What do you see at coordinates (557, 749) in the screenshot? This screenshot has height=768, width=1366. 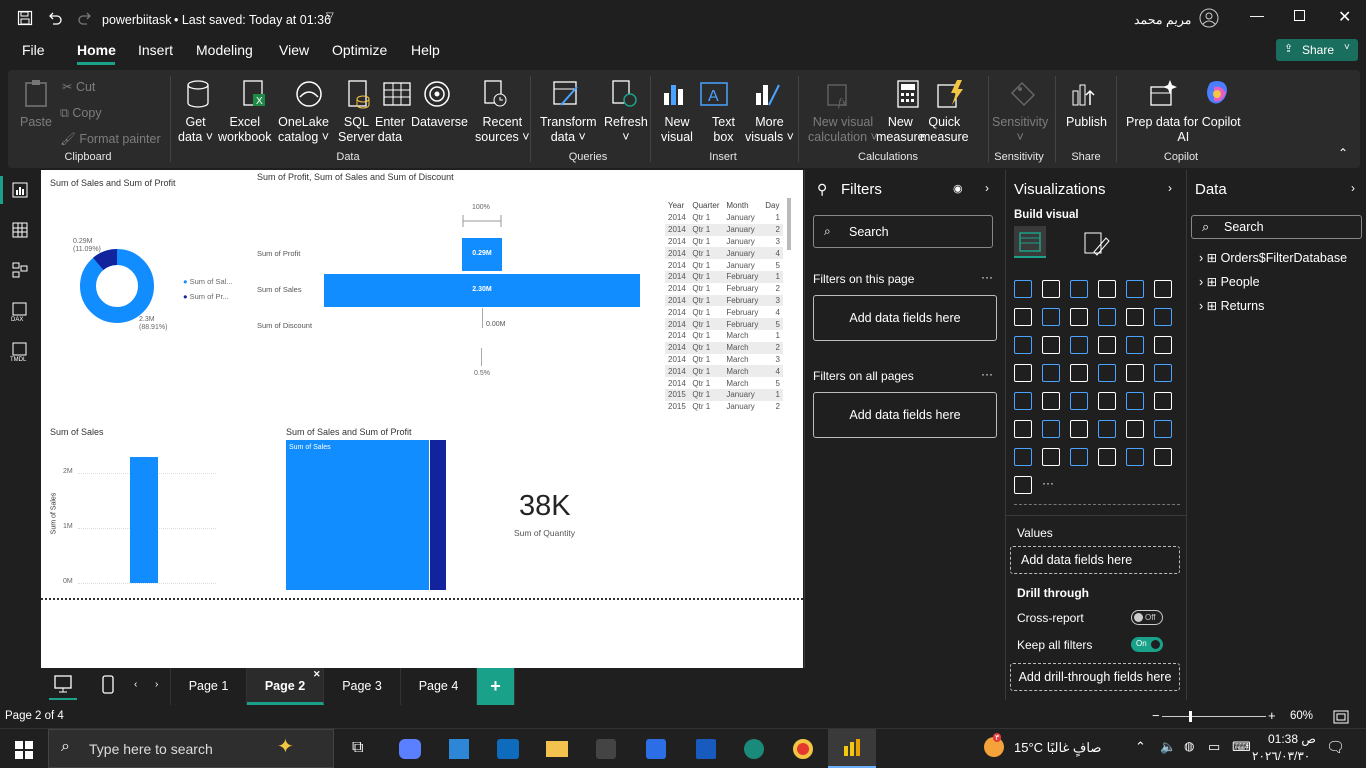 I see `file-explorer-icon` at bounding box center [557, 749].